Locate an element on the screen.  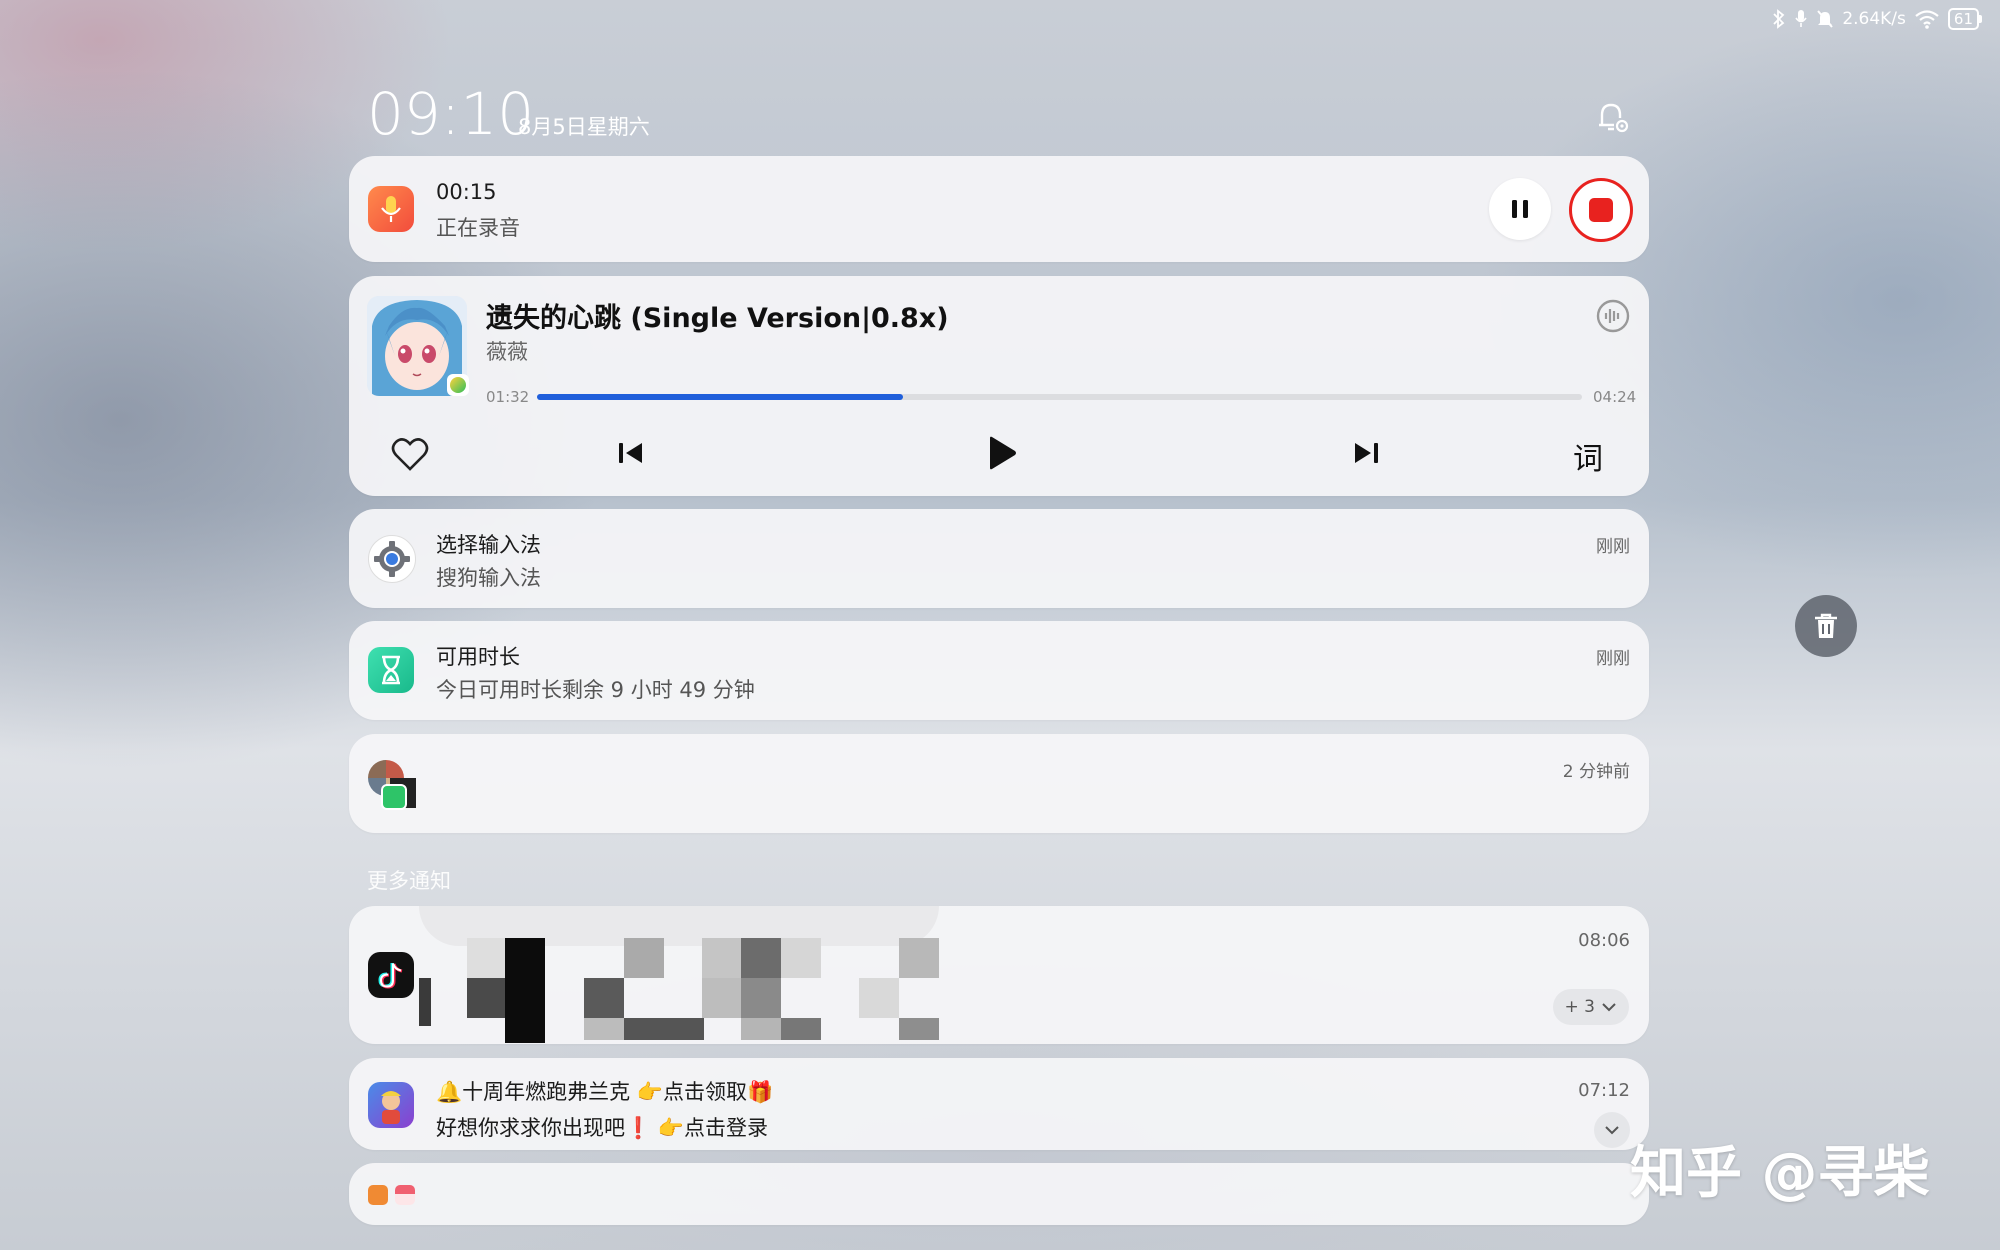
audio-effect-icon is located at coordinates (1613, 316).